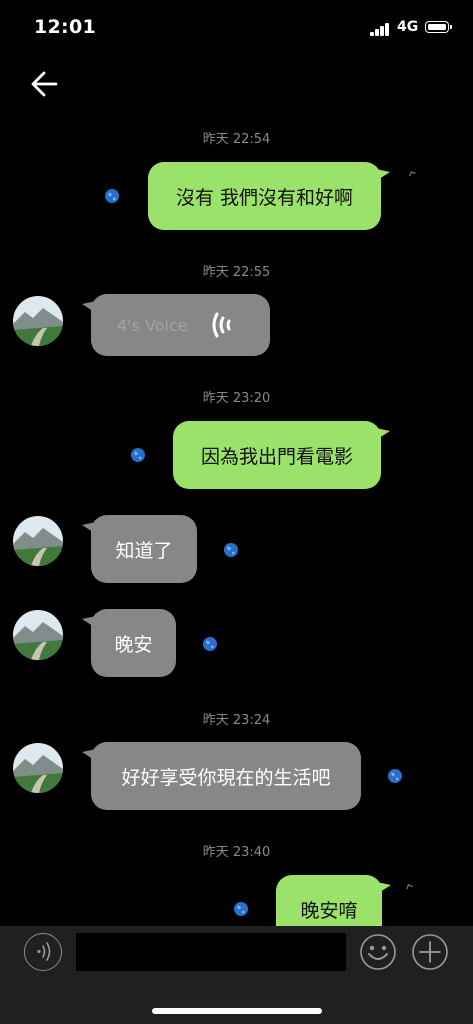 This screenshot has width=473, height=1024. Describe the element at coordinates (438, 27) in the screenshot. I see `battery-icon` at that location.